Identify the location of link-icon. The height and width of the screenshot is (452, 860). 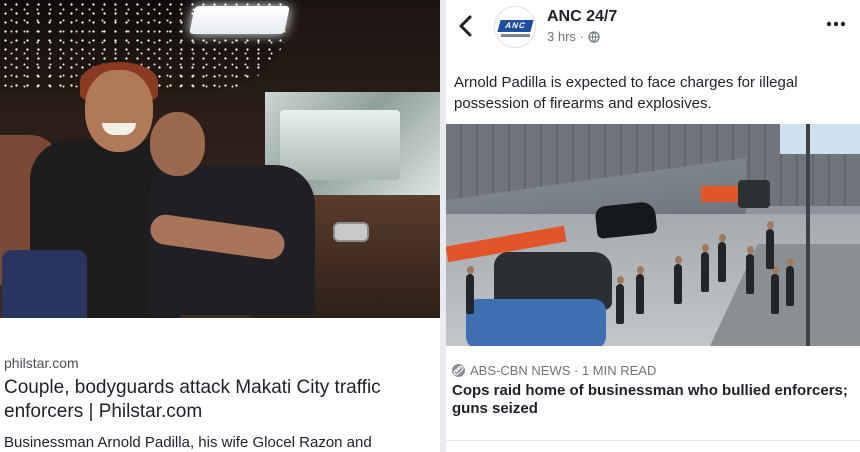
(458, 370).